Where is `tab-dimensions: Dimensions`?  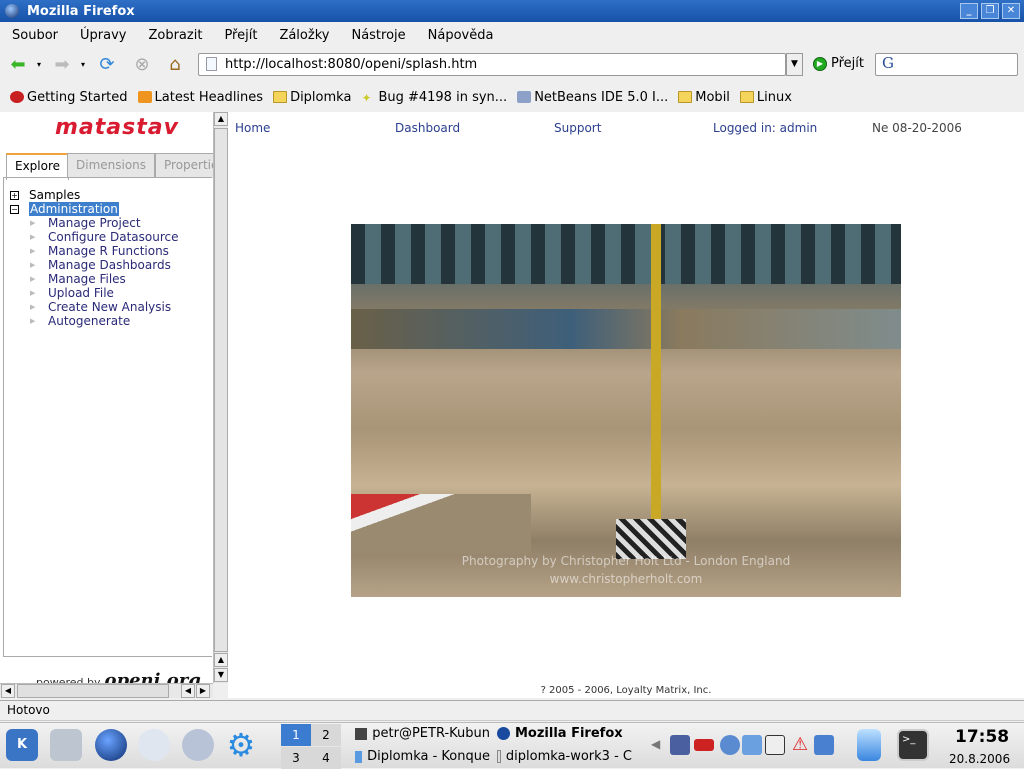 tab-dimensions: Dimensions is located at coordinates (111, 165).